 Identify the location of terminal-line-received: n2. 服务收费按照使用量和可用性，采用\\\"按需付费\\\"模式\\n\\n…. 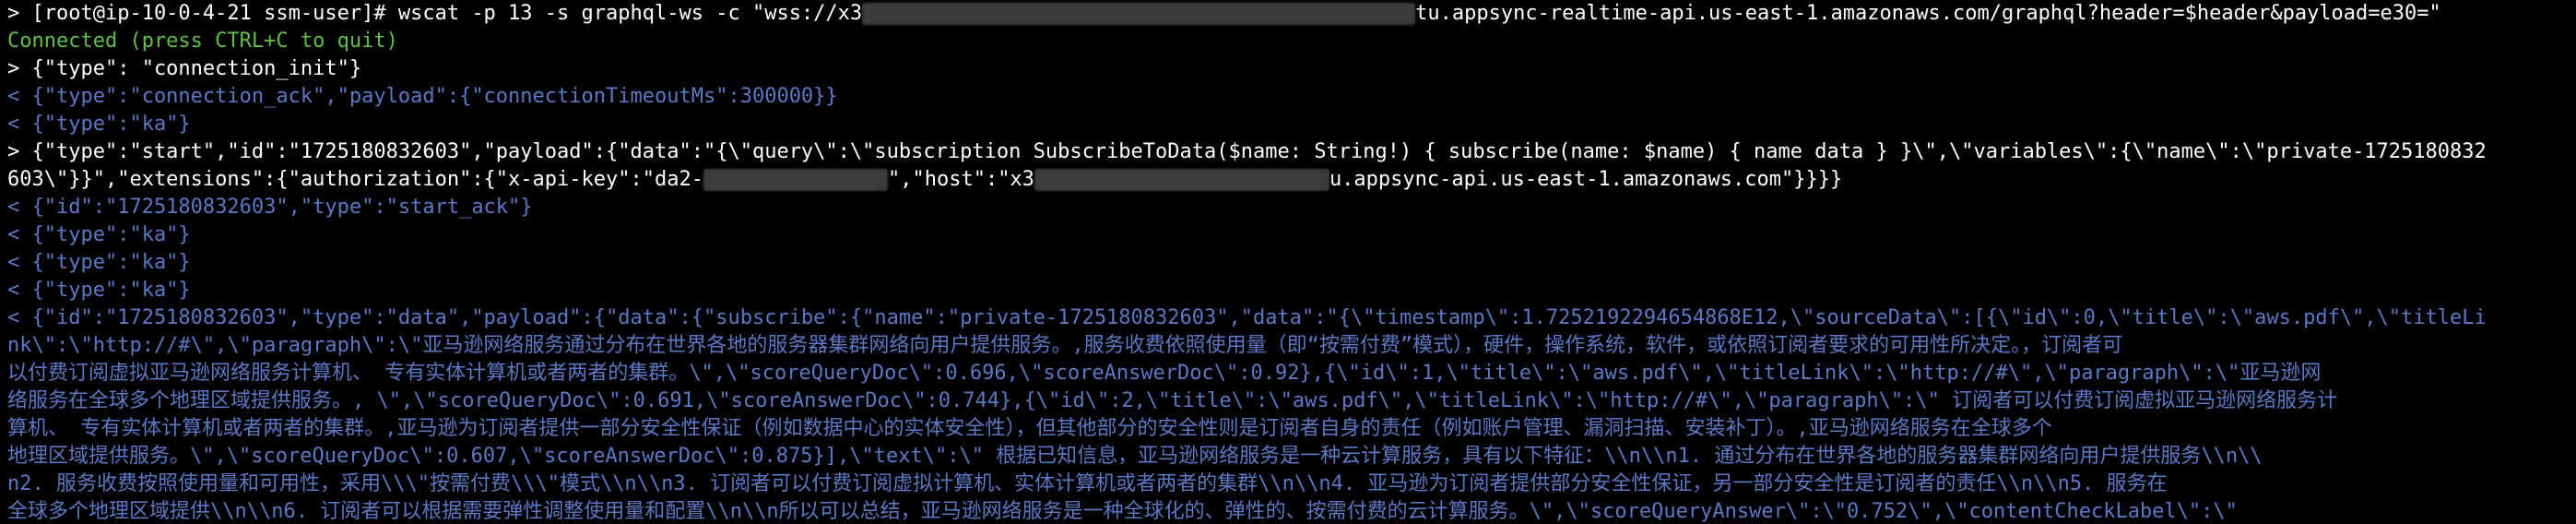
(1087, 484).